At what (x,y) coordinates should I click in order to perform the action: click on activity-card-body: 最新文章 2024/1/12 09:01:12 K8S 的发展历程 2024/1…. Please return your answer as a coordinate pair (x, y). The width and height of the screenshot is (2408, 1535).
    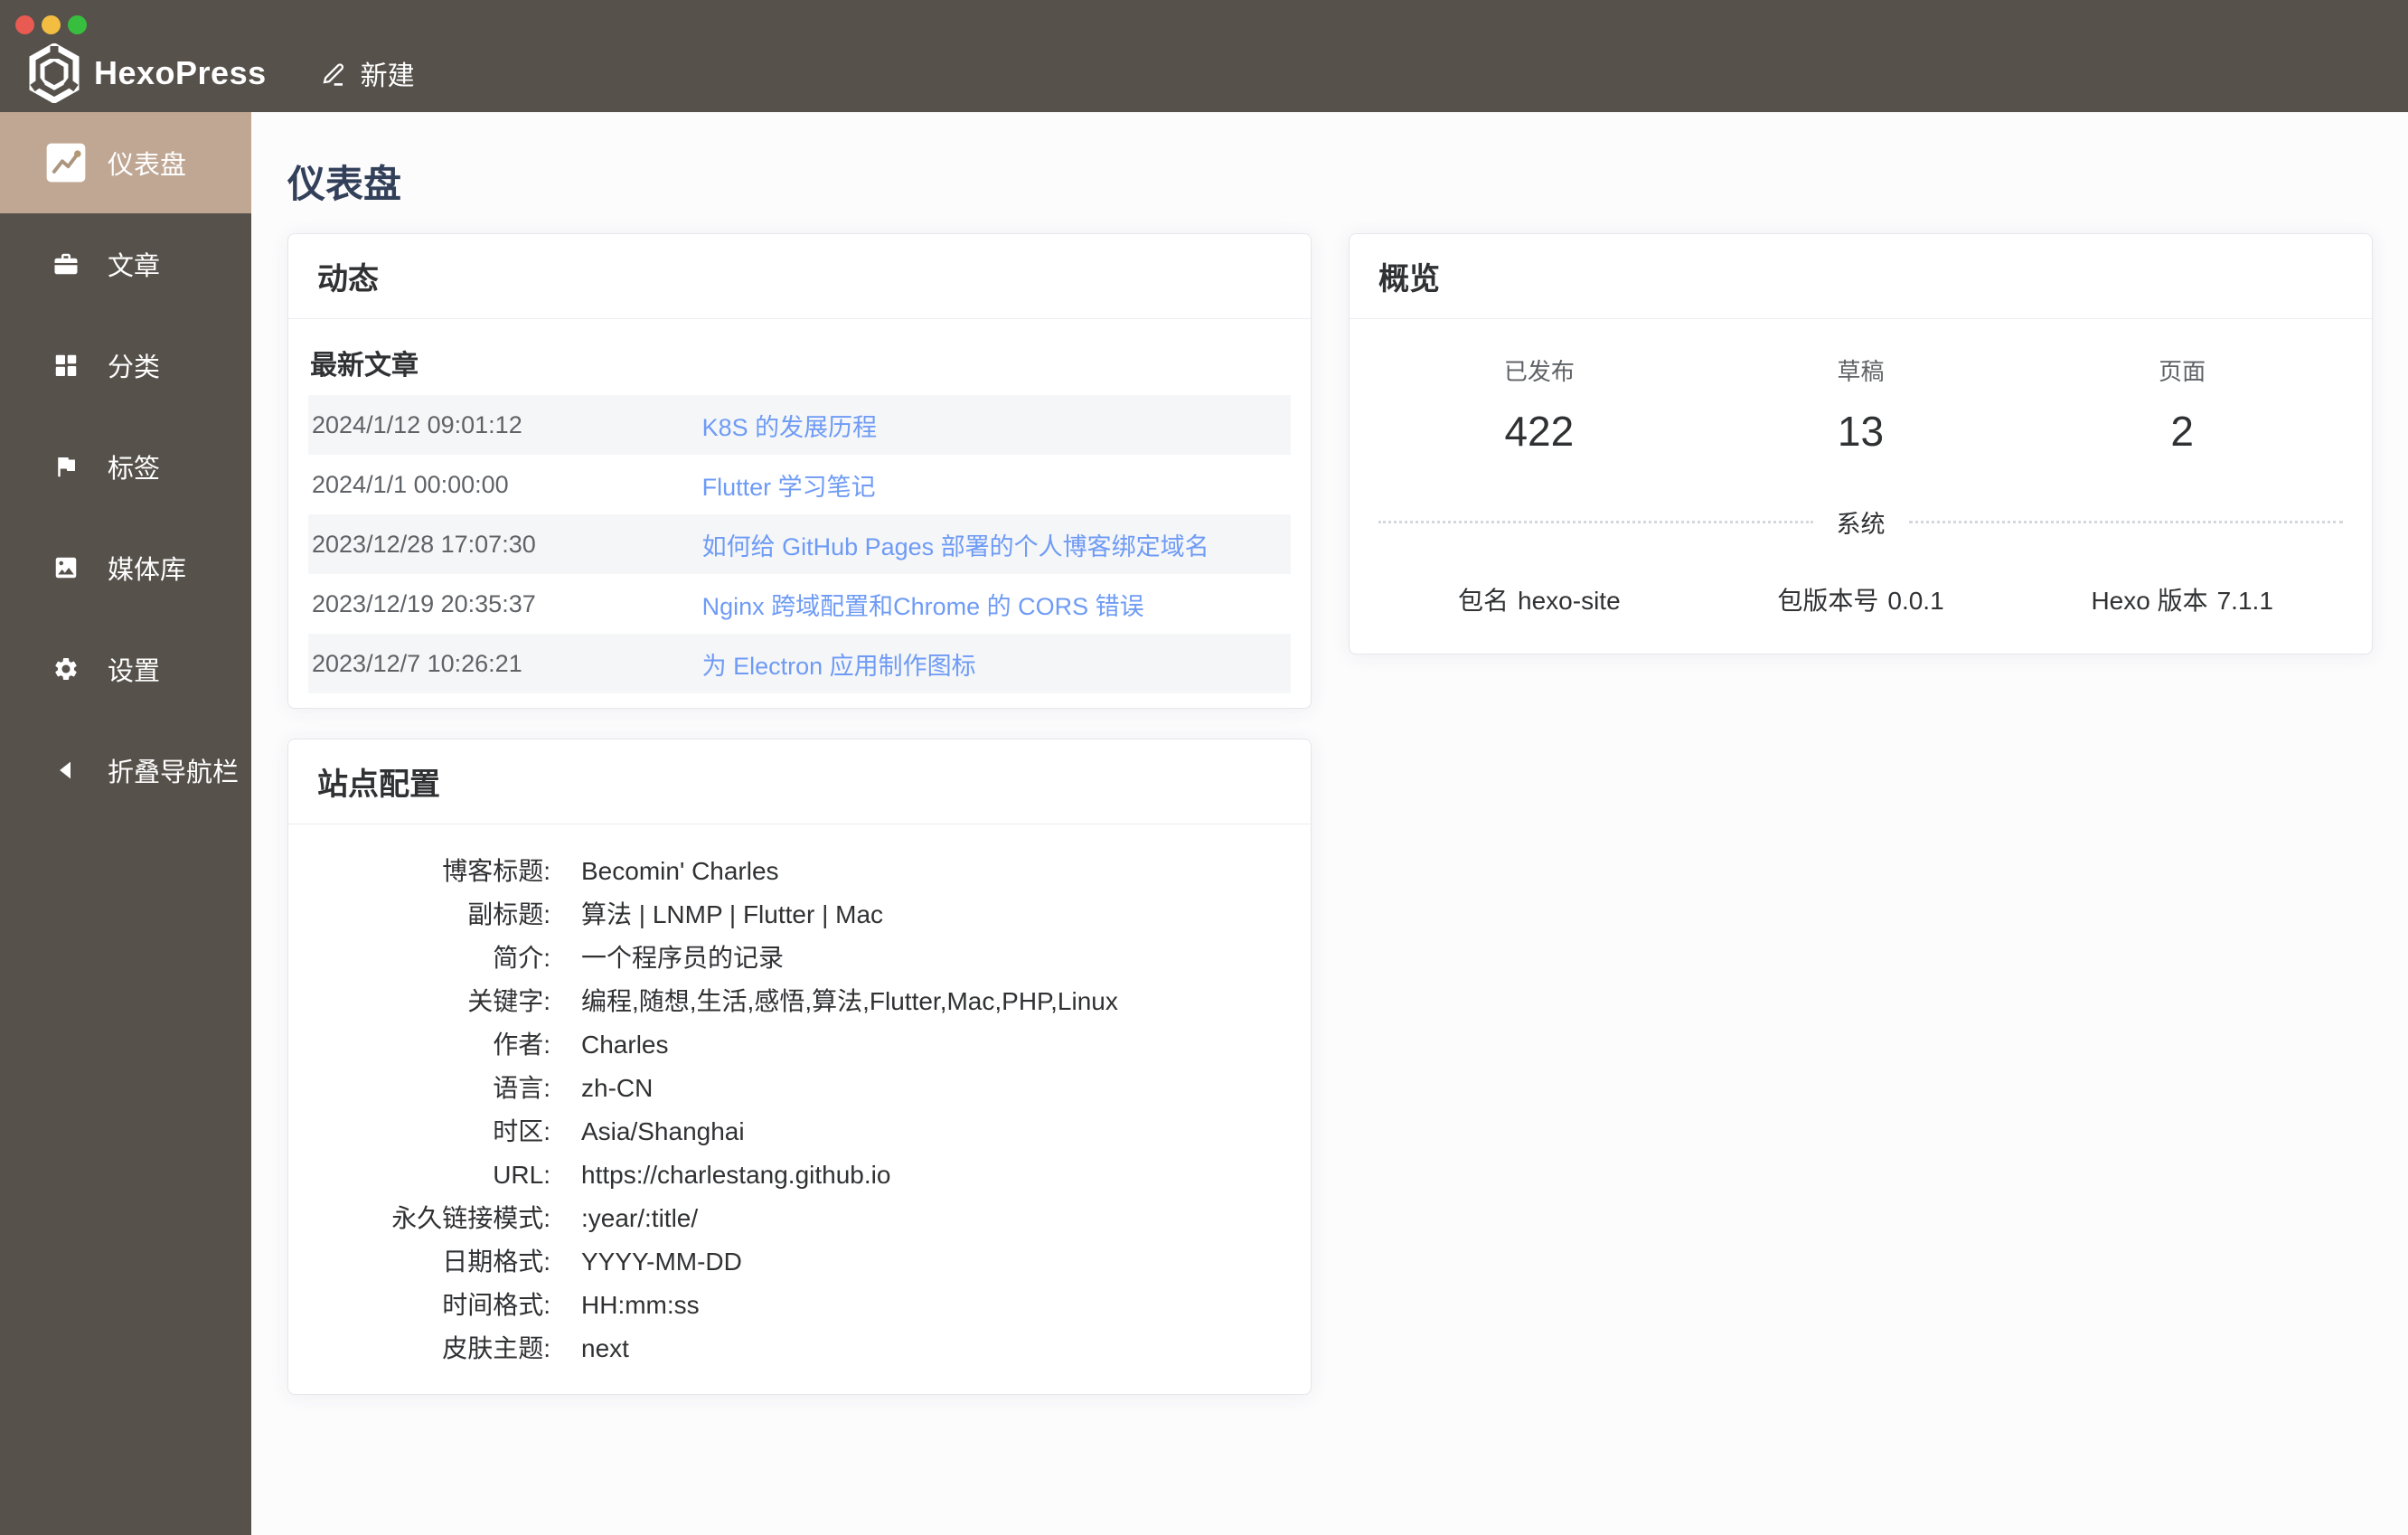
    Looking at the image, I should click on (799, 513).